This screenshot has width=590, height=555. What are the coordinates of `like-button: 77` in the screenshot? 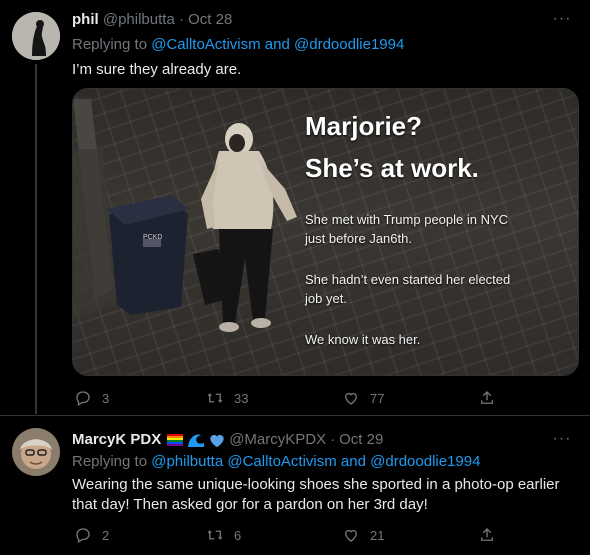 It's located at (363, 398).